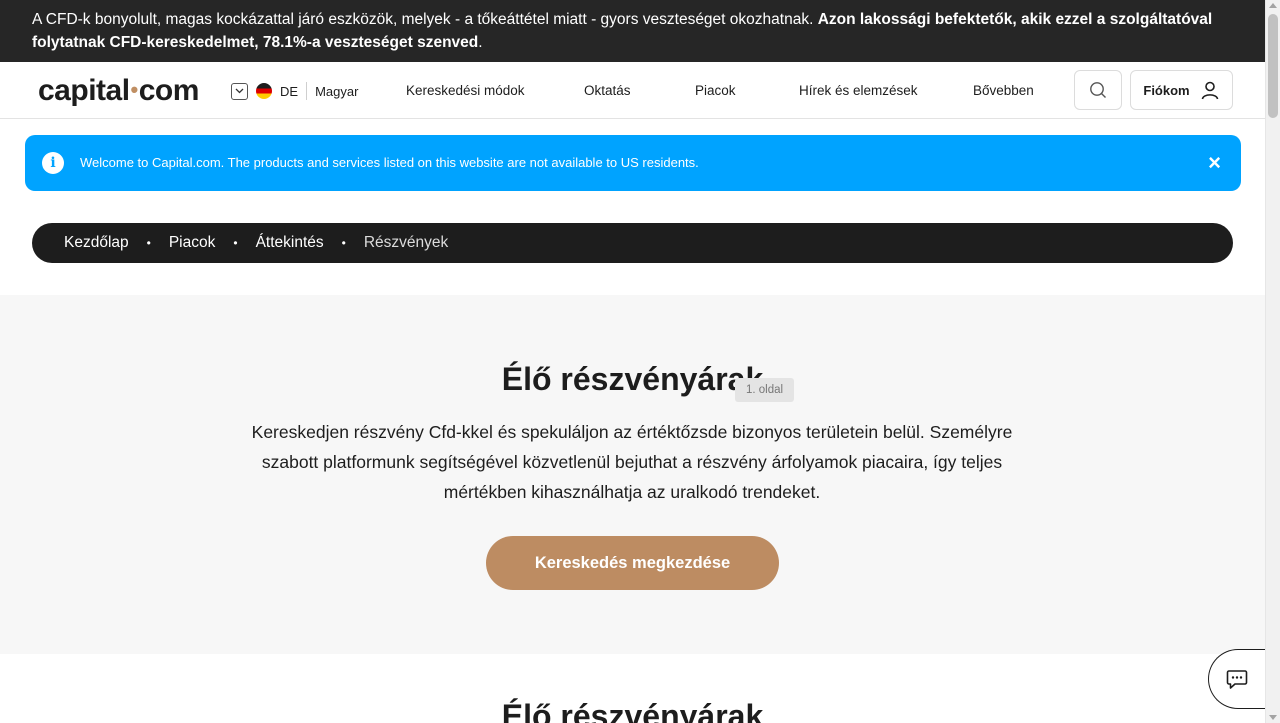 The image size is (1280, 723). I want to click on nav-news-analysis: Hírek és elemzések, so click(858, 91).